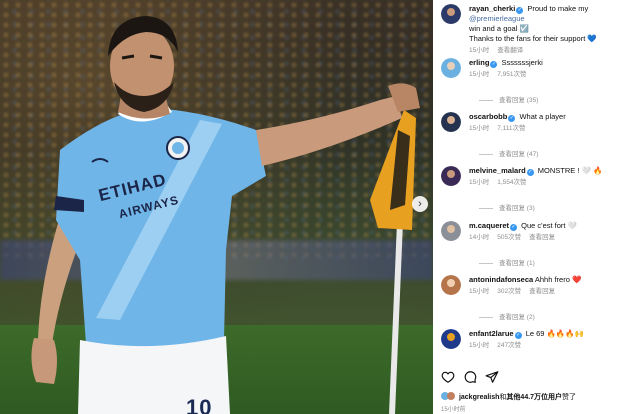 Image resolution: width=643 pixels, height=414 pixels. Describe the element at coordinates (501, 279) in the screenshot. I see `comment-username: antonindafonseca` at that location.